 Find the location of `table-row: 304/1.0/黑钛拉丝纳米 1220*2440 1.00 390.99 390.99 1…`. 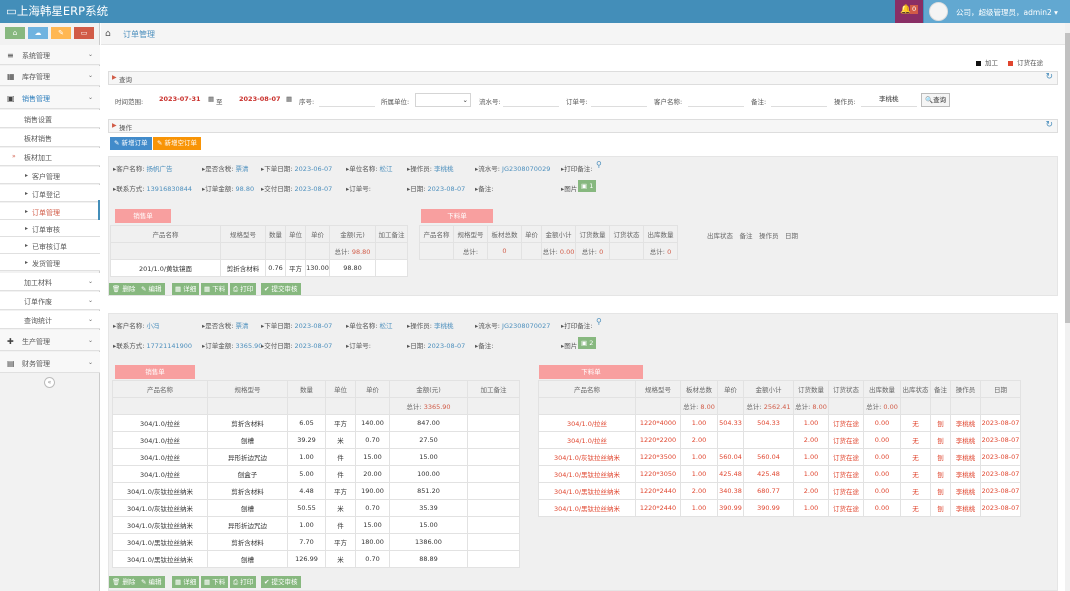

table-row: 304/1.0/黑钛拉丝纳米 1220*2440 1.00 390.99 390.99 1… is located at coordinates (779, 508).